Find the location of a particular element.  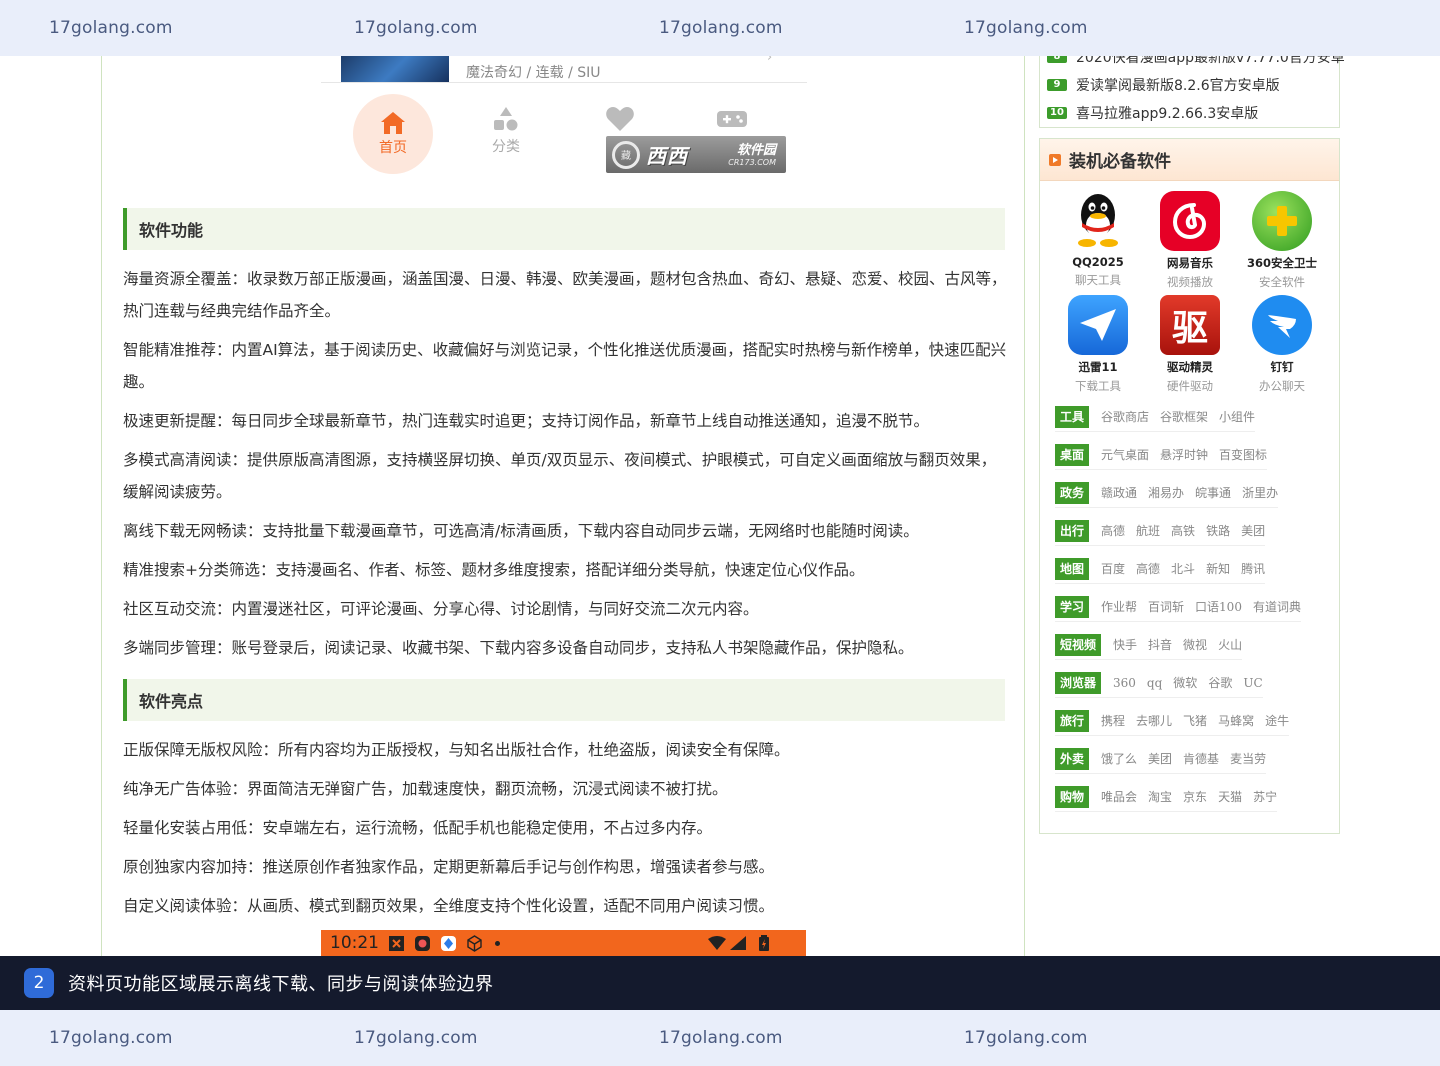

category-link: 火山 is located at coordinates (1230, 644).